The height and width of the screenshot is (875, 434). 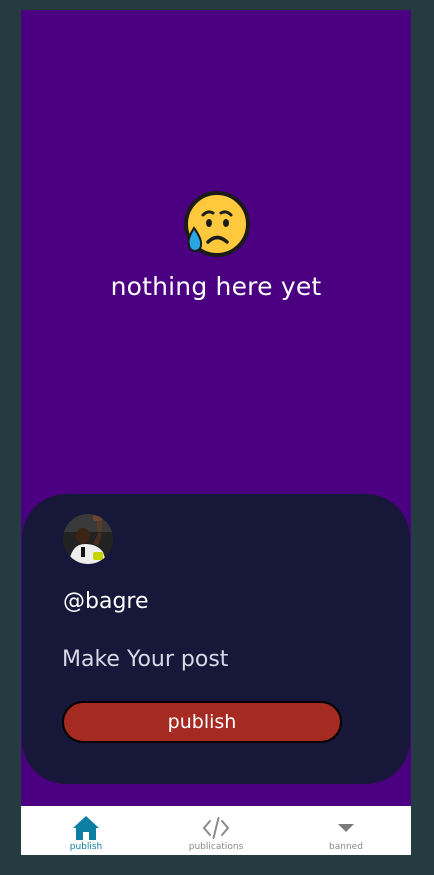 I want to click on avatar-image, so click(x=88, y=539).